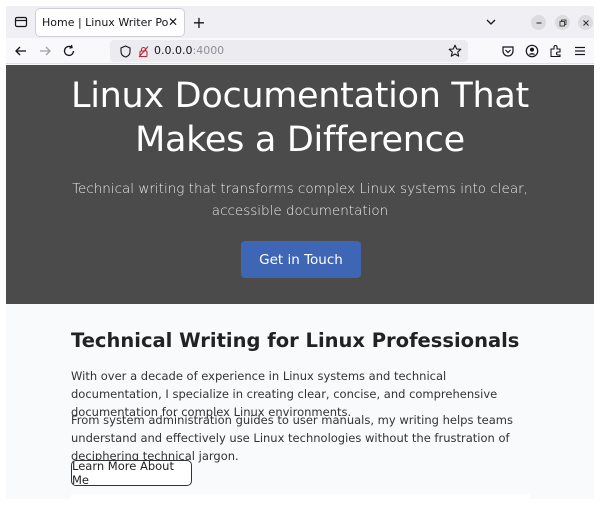 The image size is (600, 505). What do you see at coordinates (532, 51) in the screenshot?
I see `account-icon` at bounding box center [532, 51].